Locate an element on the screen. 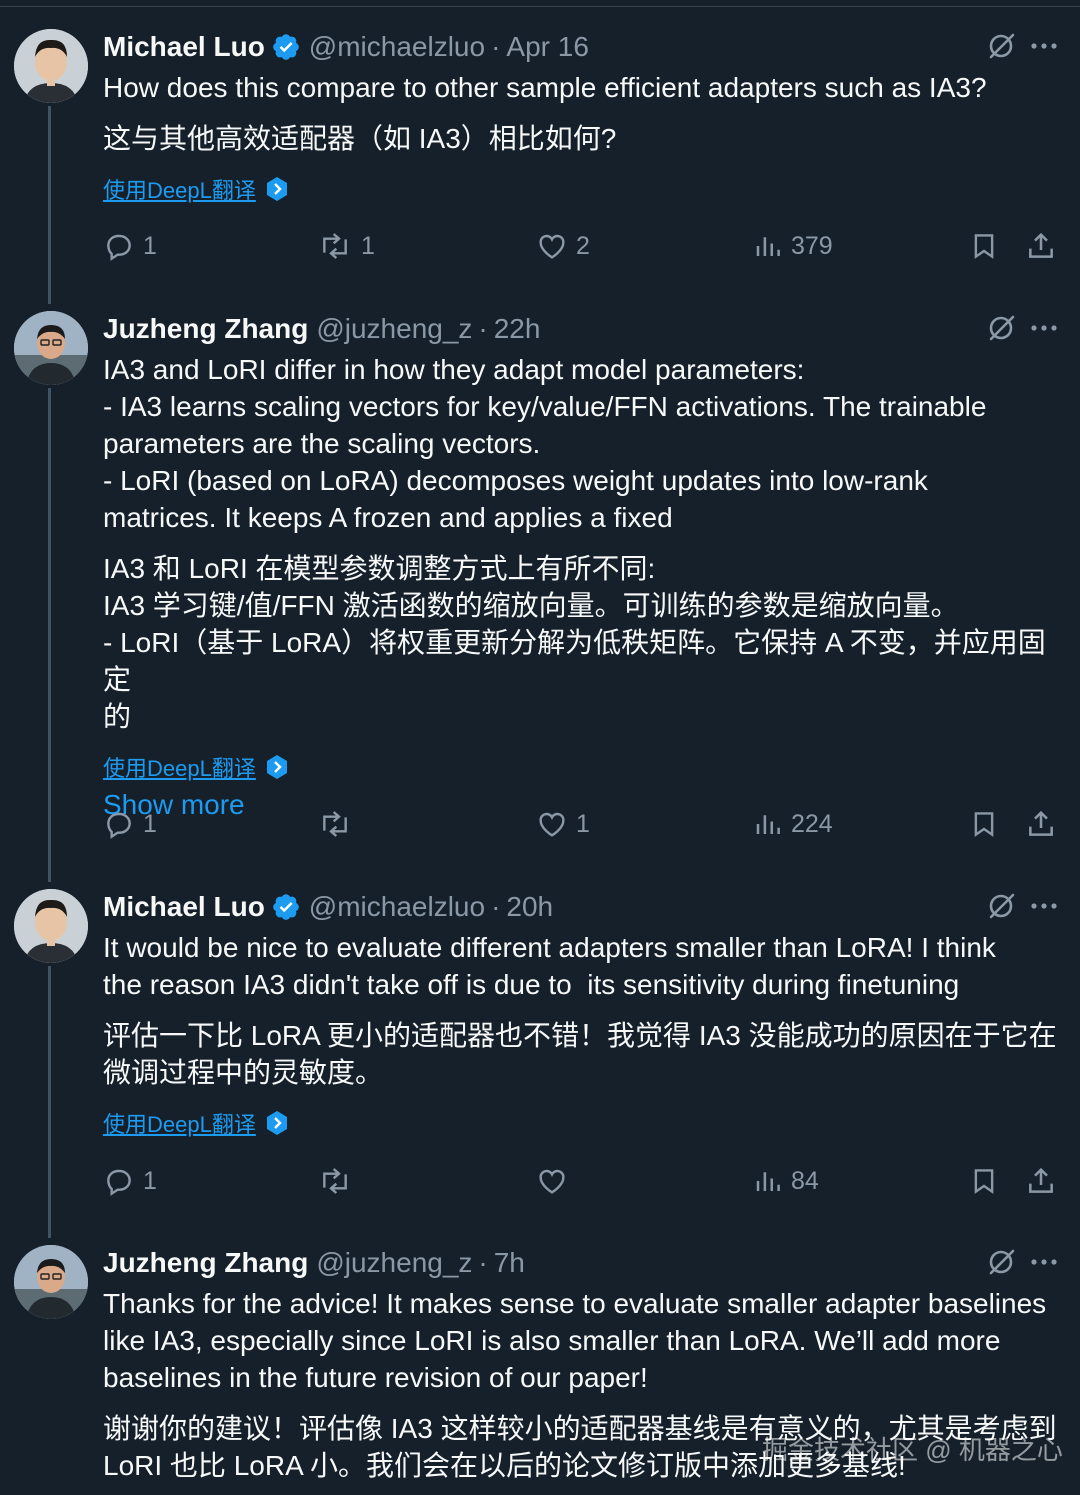  timestamp: 20h is located at coordinates (529, 907).